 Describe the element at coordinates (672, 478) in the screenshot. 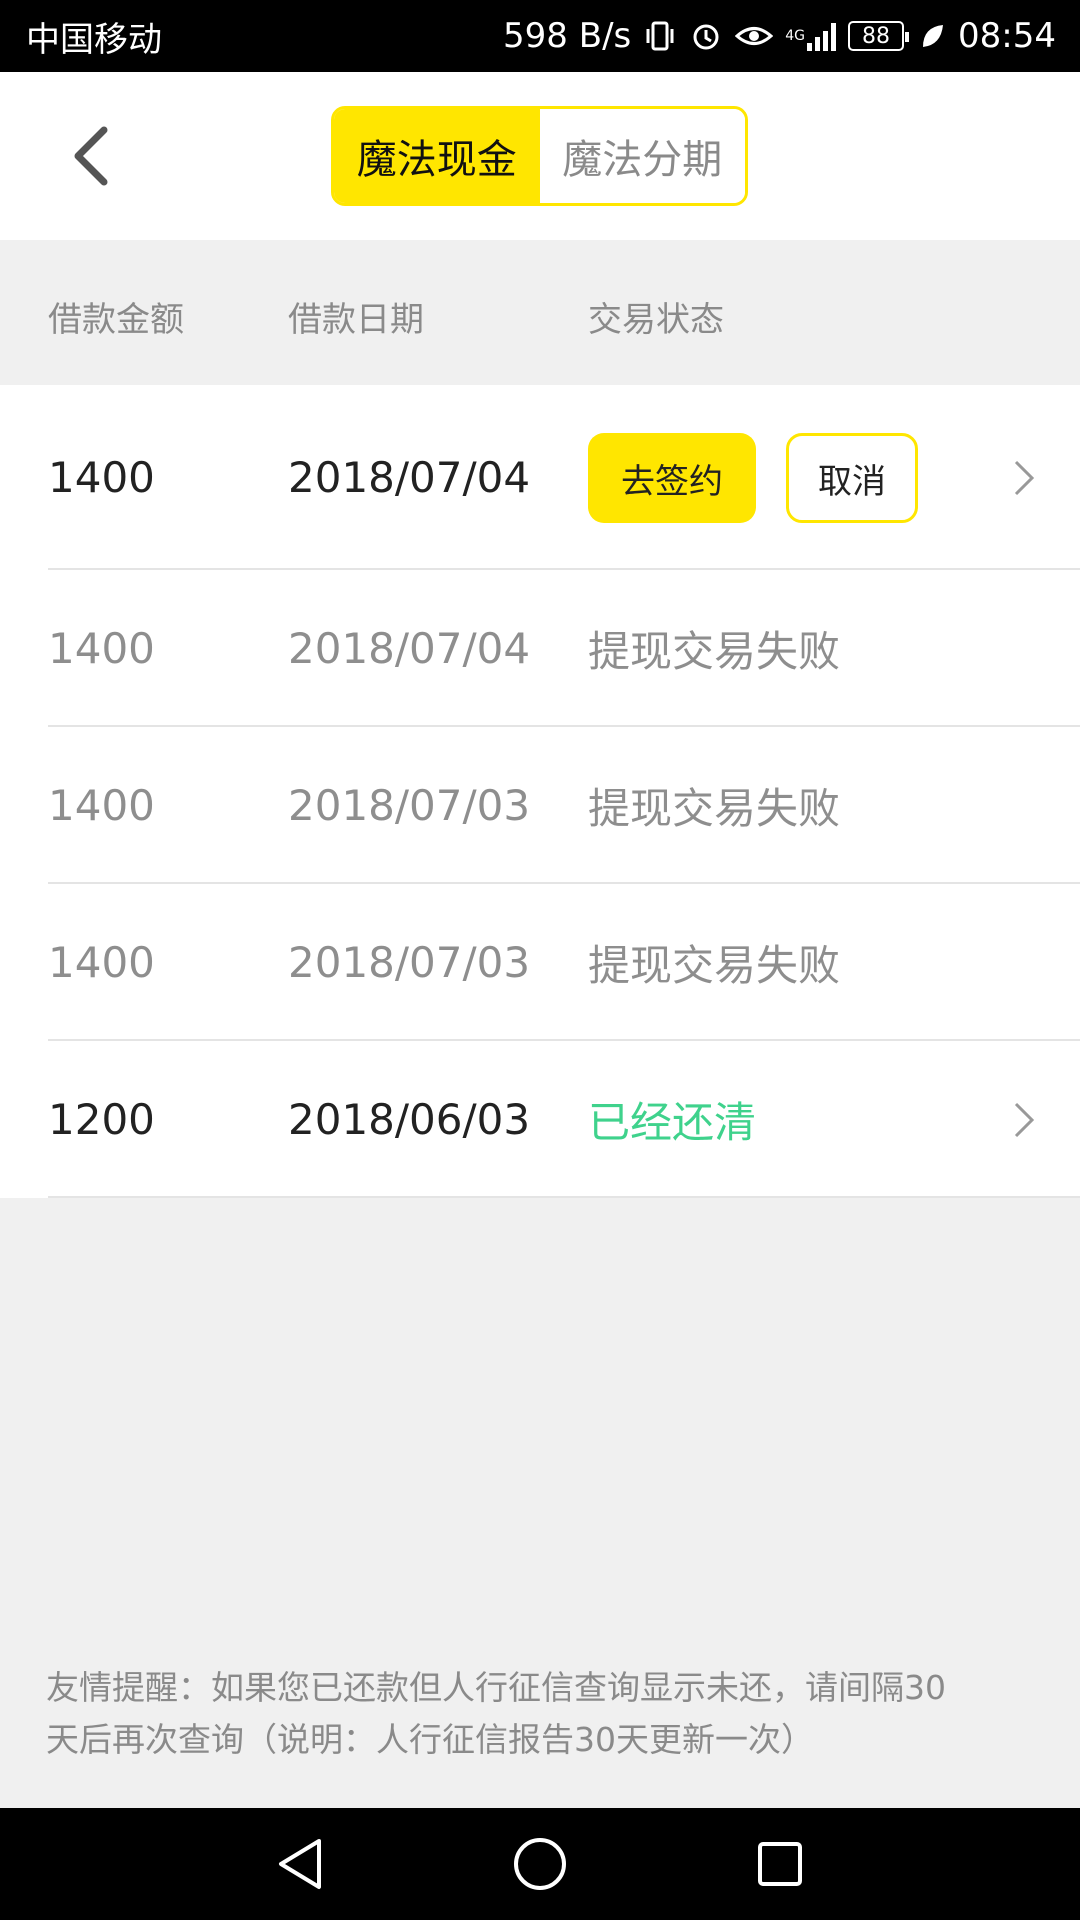

I see `sign-button: 去签约` at that location.